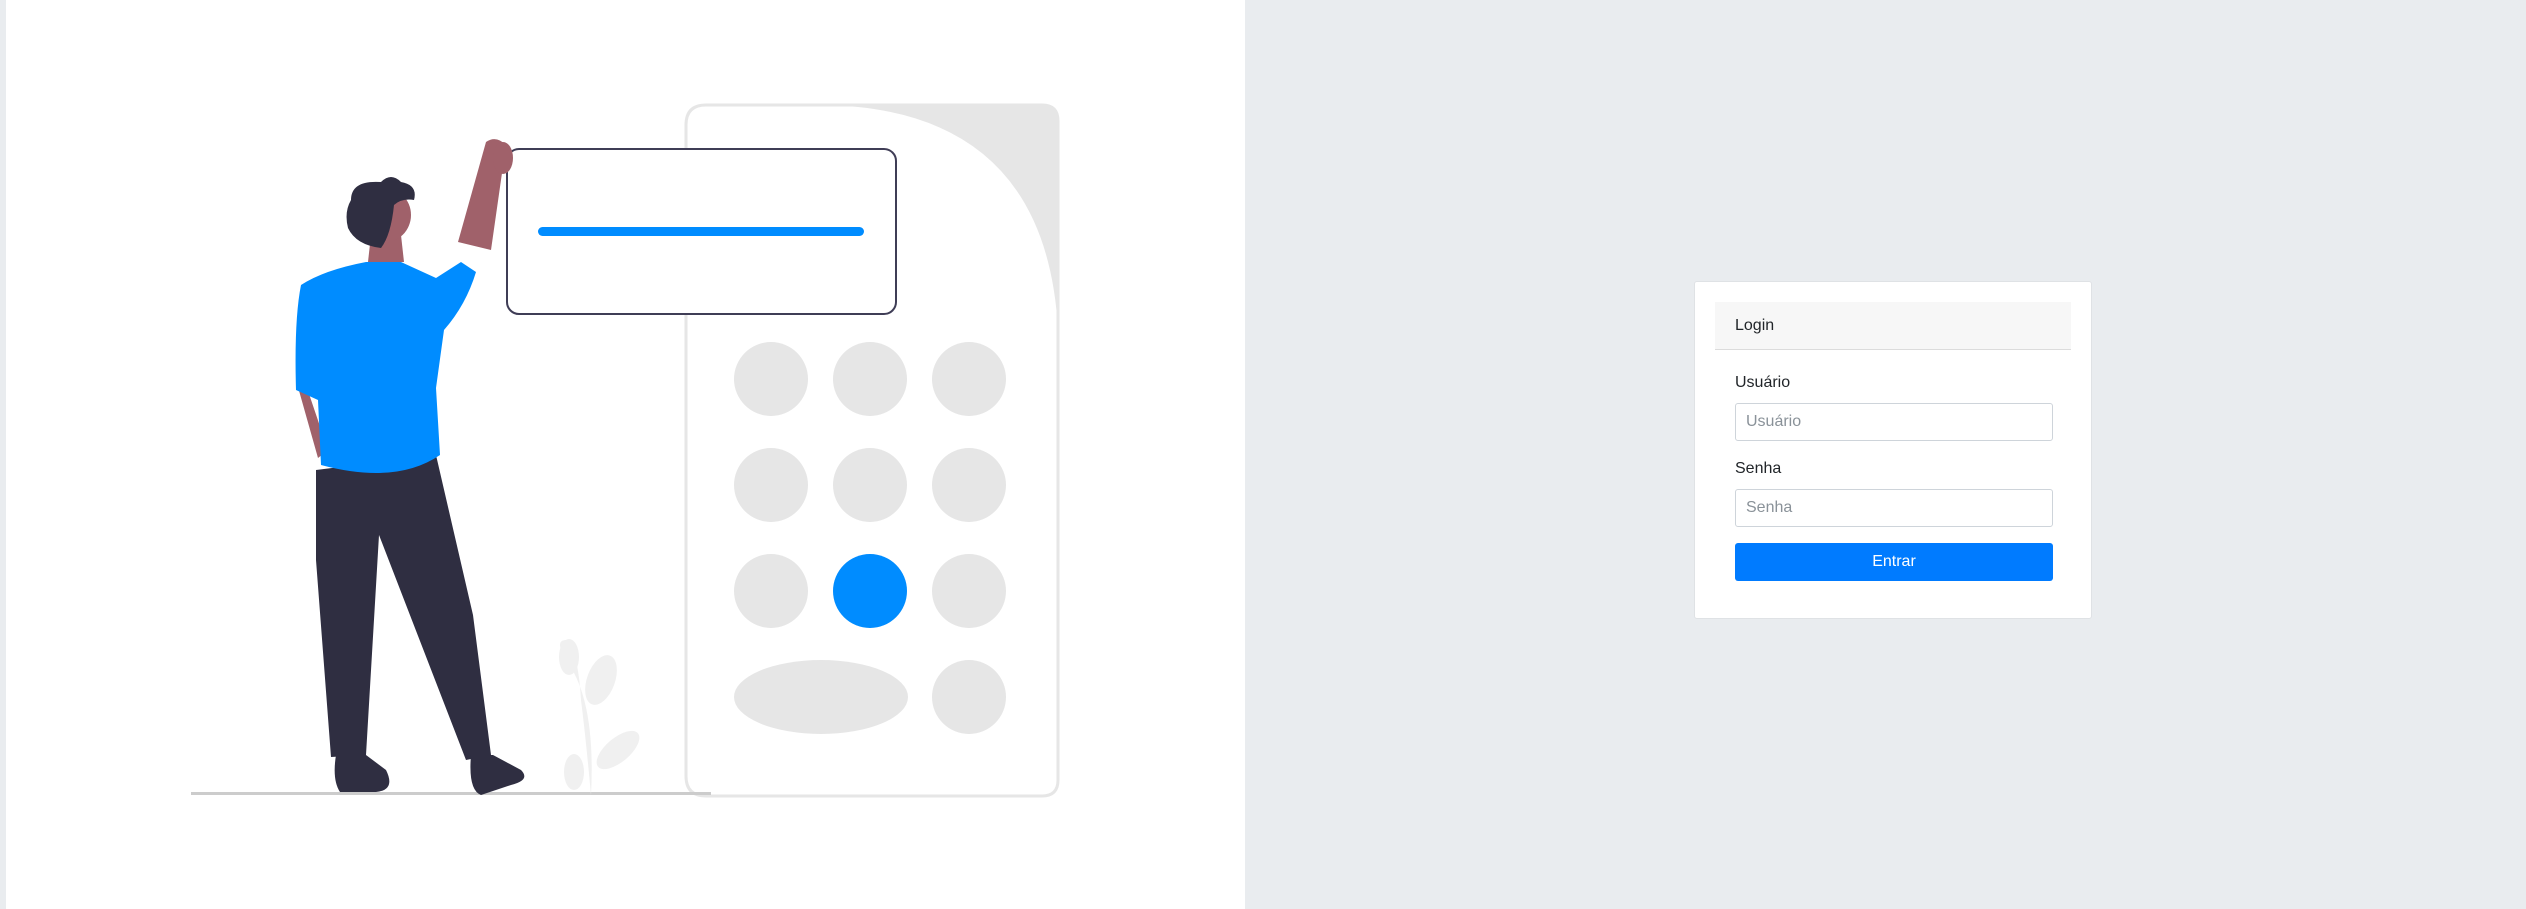 This screenshot has height=909, width=2526. Describe the element at coordinates (1893, 326) in the screenshot. I see `login-card-header: Login` at that location.